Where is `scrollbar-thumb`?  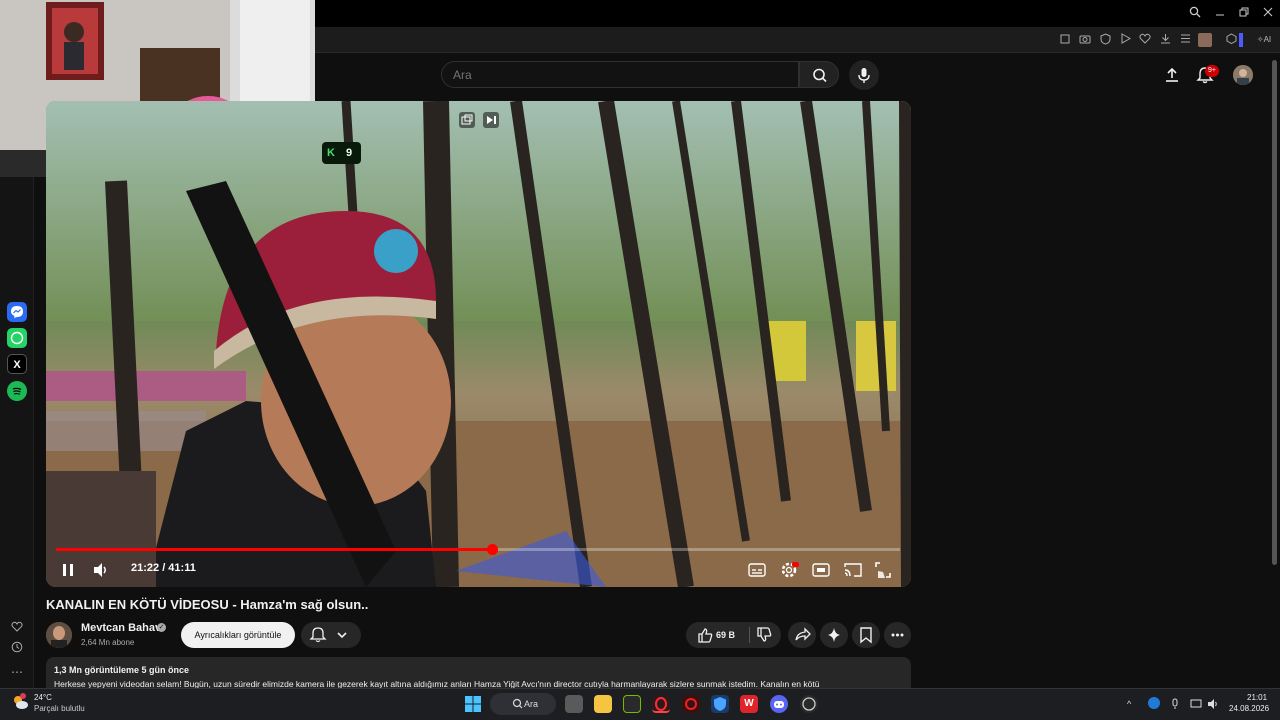 scrollbar-thumb is located at coordinates (1274, 312).